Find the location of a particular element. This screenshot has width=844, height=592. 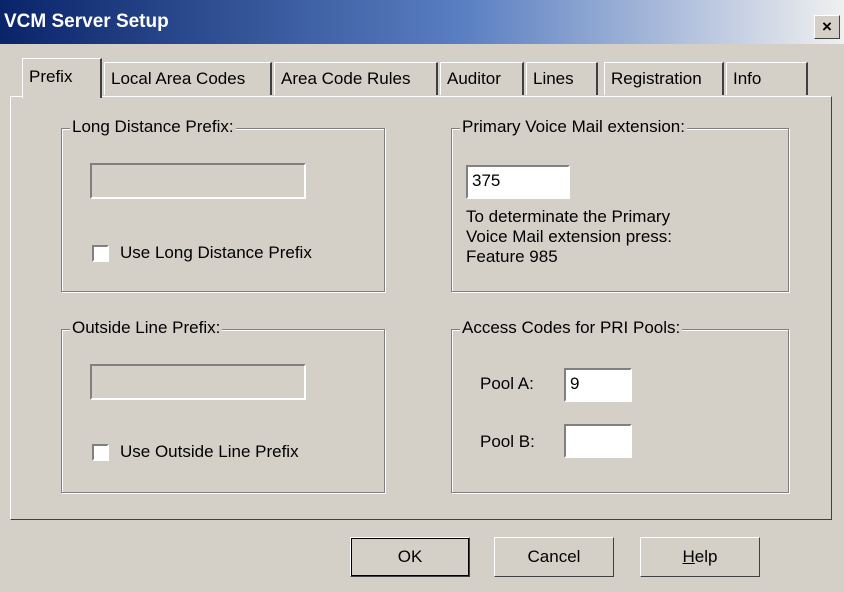

pool-a-label: Pool A: is located at coordinates (507, 383).